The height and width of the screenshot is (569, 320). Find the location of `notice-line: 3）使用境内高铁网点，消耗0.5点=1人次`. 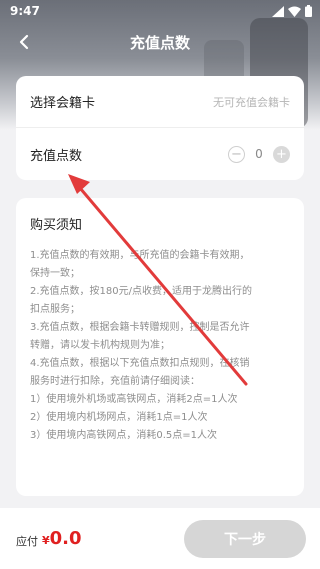

notice-line: 3）使用境内高铁网点，消耗0.5点=1人次 is located at coordinates (124, 435).